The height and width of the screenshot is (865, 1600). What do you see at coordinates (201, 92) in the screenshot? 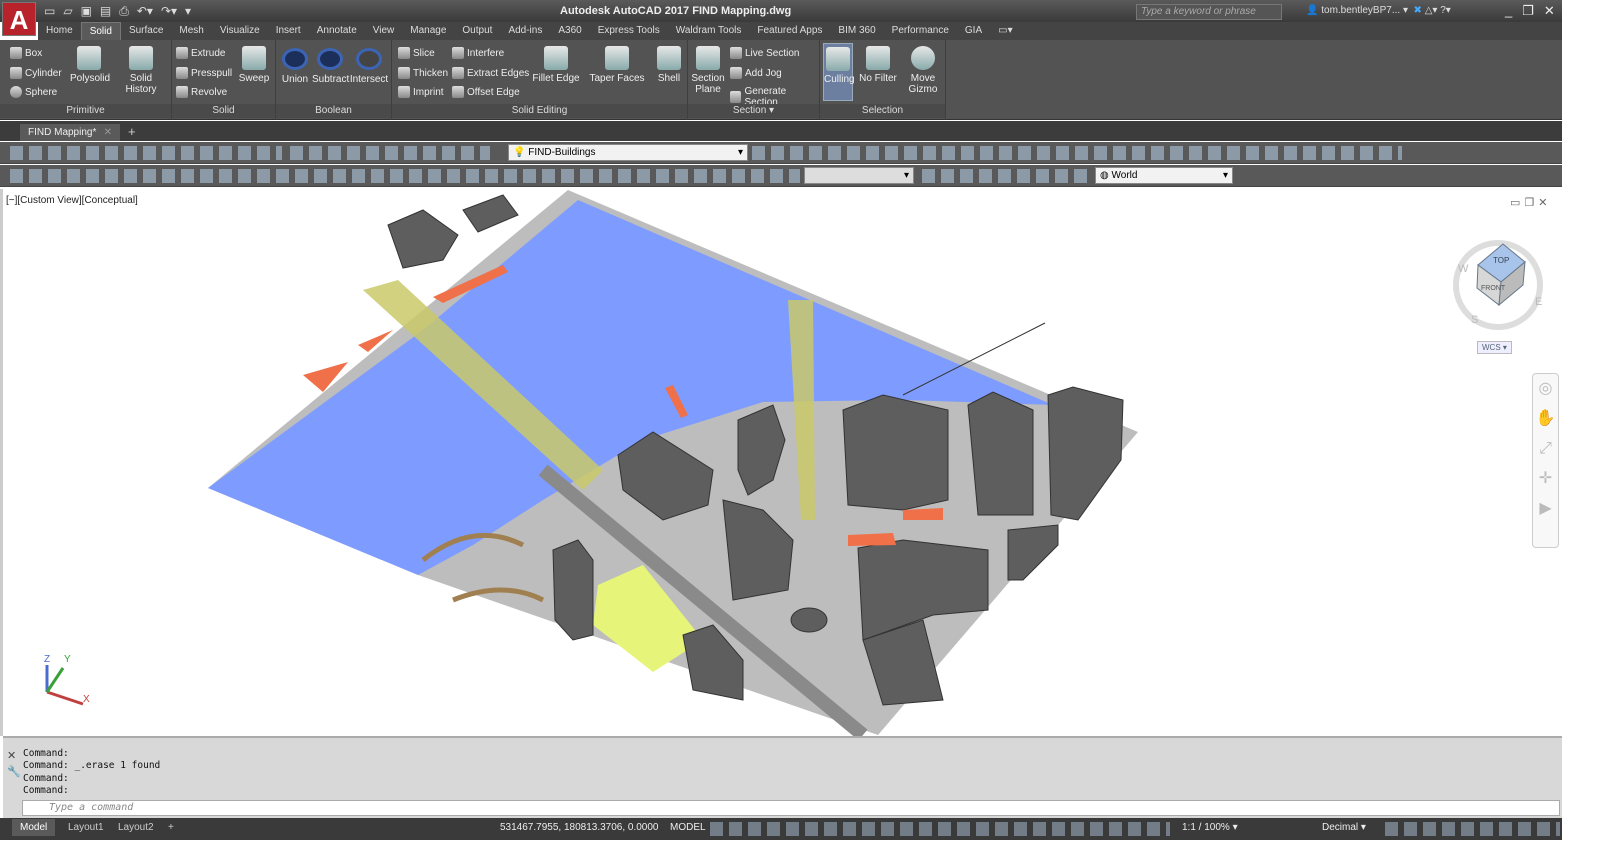
I see `revolve-button: Revolve` at bounding box center [201, 92].